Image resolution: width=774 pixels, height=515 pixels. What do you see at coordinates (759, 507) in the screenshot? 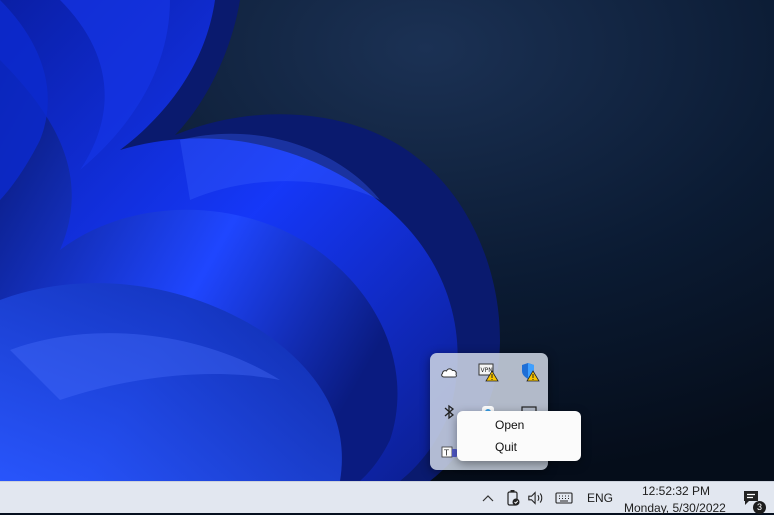
I see `notification-count-badge: 3` at bounding box center [759, 507].